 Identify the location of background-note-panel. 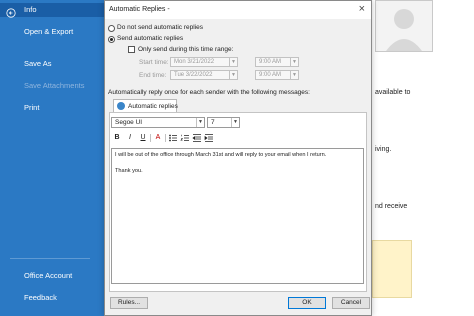
(392, 269).